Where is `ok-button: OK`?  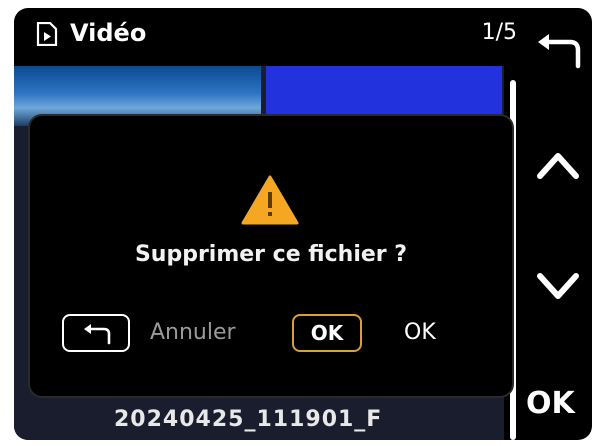 ok-button: OK is located at coordinates (550, 403).